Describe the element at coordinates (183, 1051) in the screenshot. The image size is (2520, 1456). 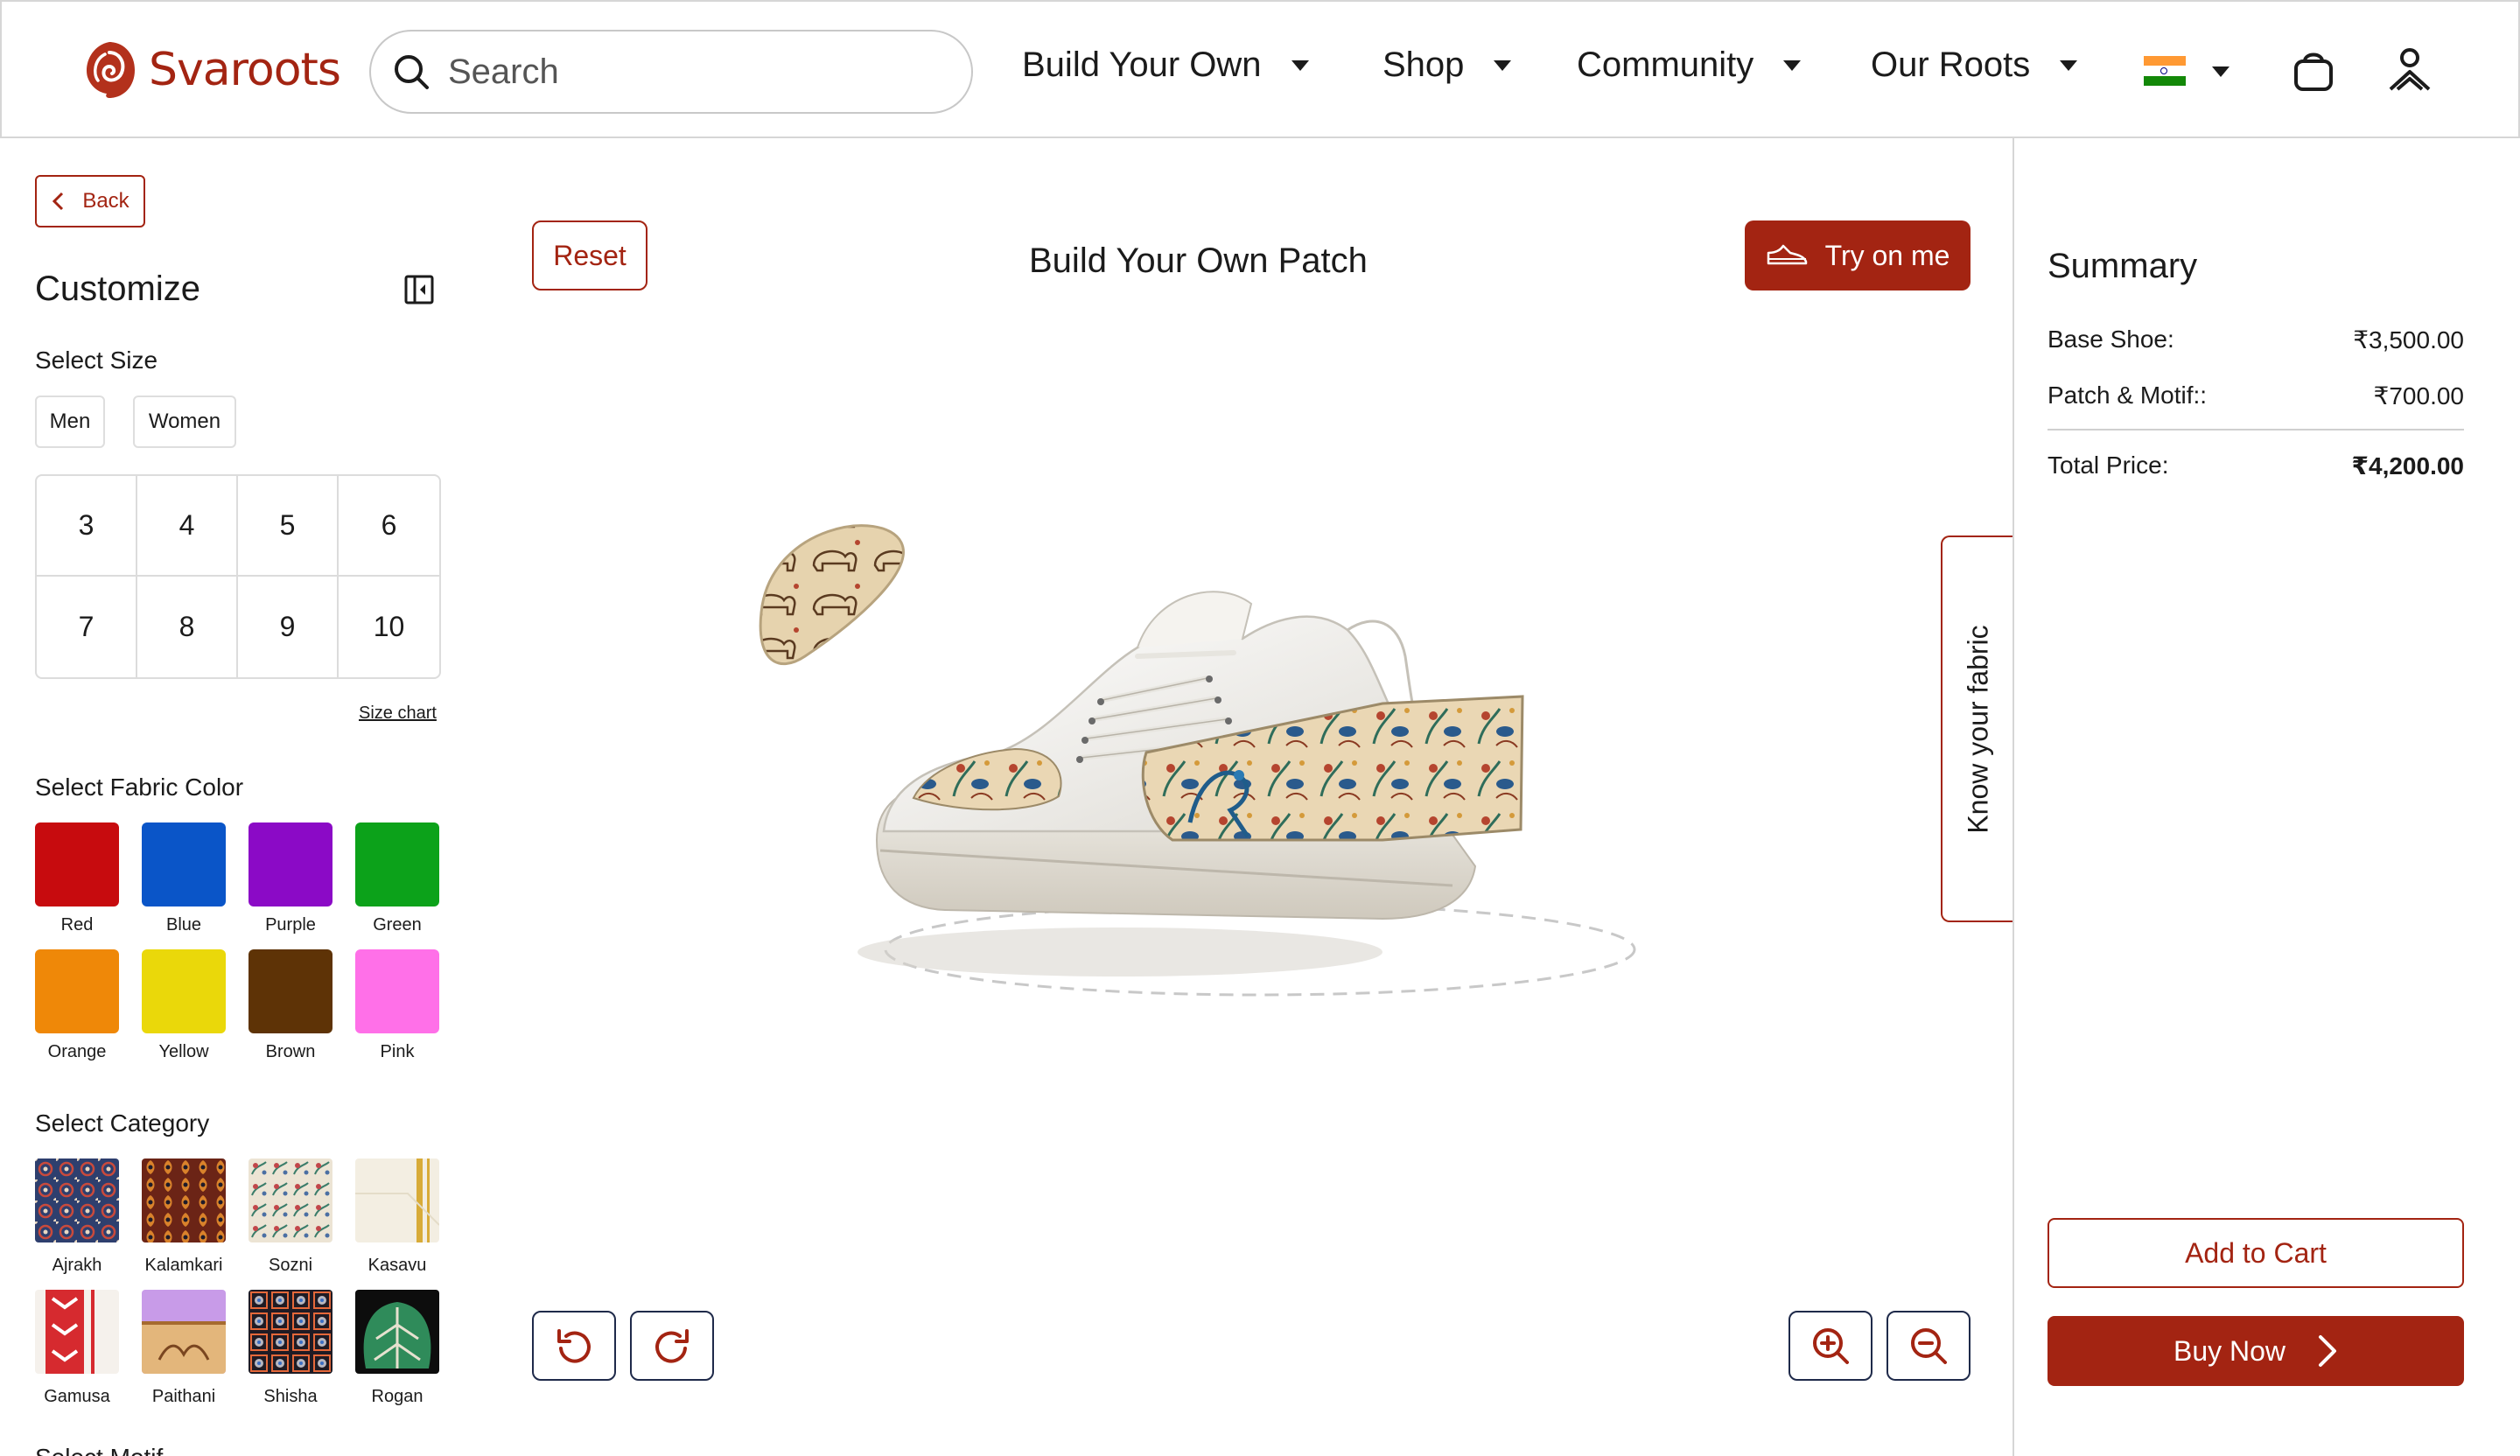
I see `color-label: Yellow` at that location.